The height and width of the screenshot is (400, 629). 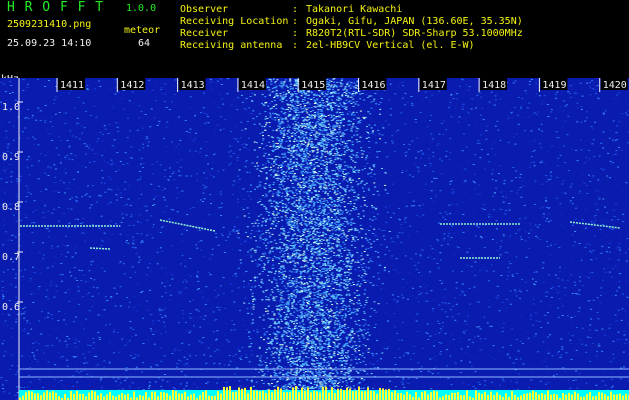 I want to click on x-tick-label: 1415, so click(x=313, y=85).